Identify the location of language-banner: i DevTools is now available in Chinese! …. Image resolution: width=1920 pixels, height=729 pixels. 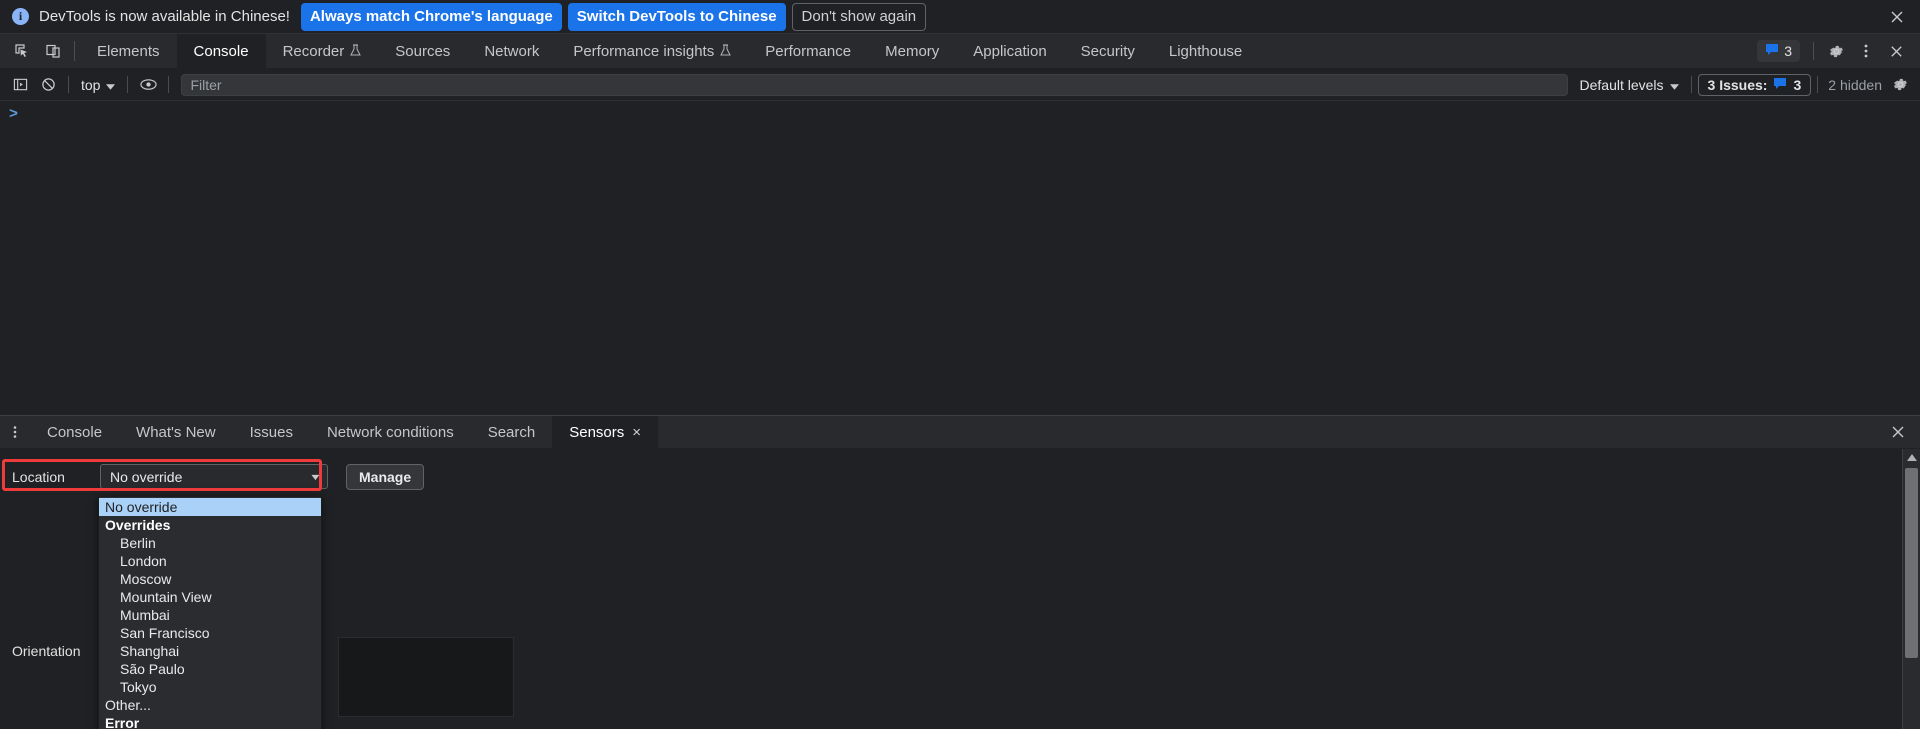
(960, 17).